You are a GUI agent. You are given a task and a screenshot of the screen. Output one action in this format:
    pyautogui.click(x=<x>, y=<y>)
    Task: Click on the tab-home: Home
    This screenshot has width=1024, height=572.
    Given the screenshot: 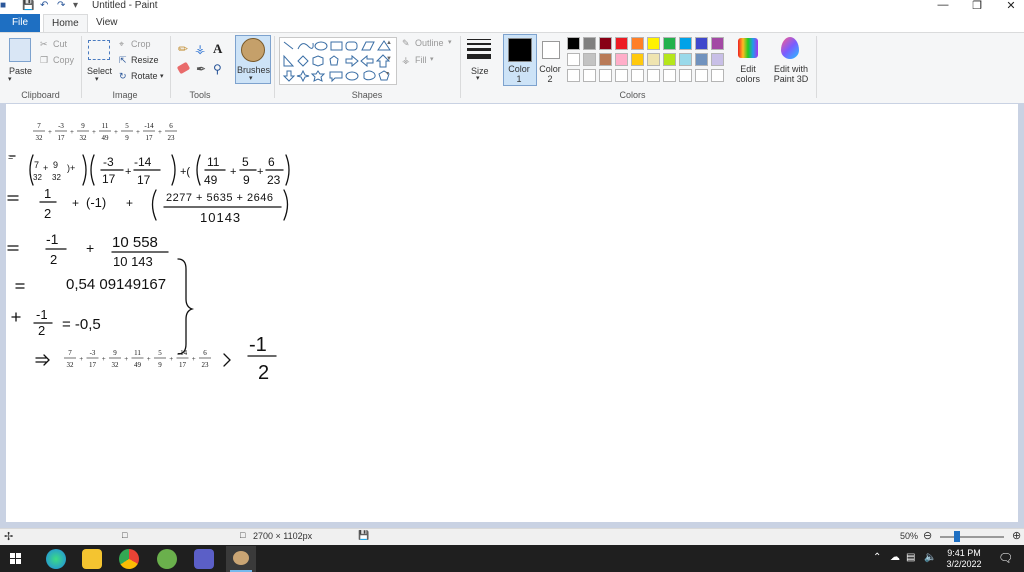 What is the action you would take?
    pyautogui.click(x=65, y=23)
    